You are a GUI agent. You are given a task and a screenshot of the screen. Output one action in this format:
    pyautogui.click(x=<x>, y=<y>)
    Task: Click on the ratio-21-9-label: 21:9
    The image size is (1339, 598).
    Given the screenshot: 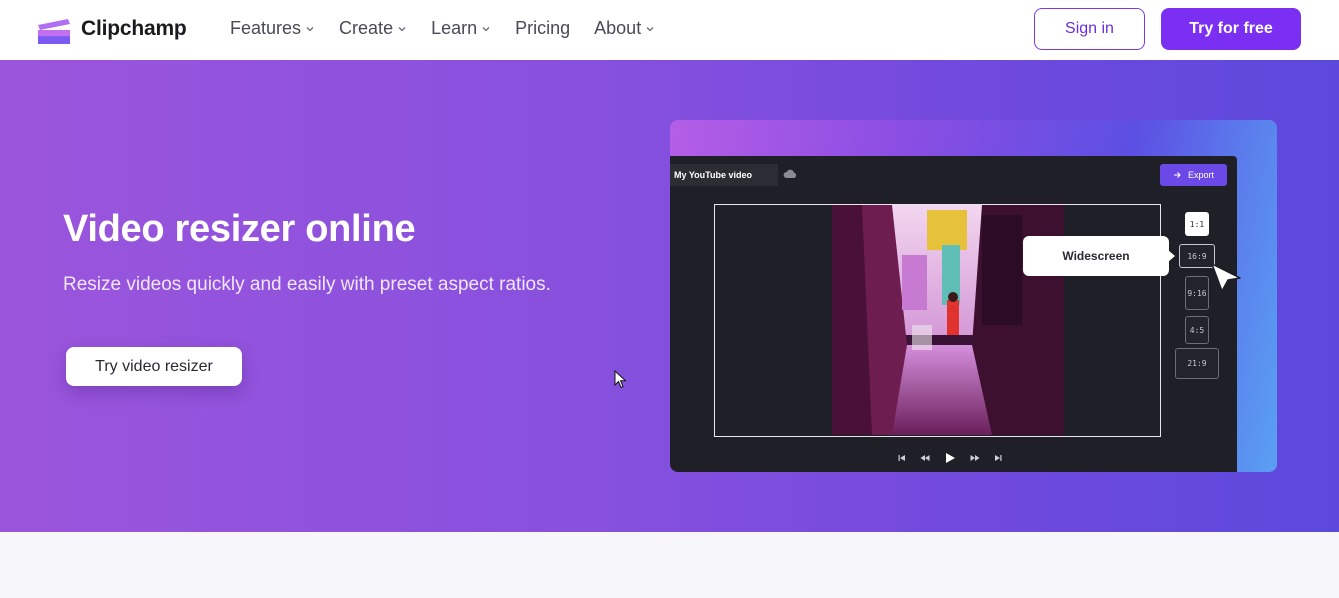 What is the action you would take?
    pyautogui.click(x=1197, y=363)
    